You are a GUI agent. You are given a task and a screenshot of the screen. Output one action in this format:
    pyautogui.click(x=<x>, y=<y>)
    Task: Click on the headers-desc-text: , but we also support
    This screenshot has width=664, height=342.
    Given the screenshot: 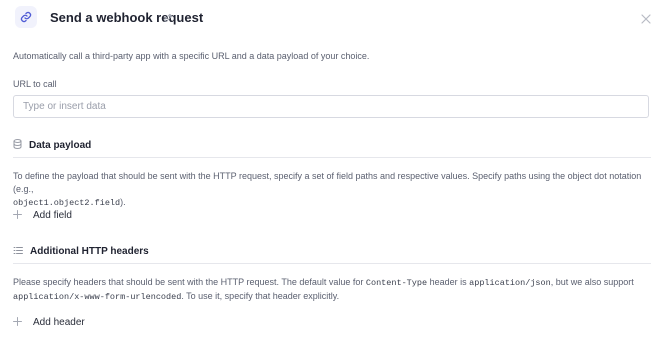 What is the action you would take?
    pyautogui.click(x=592, y=282)
    